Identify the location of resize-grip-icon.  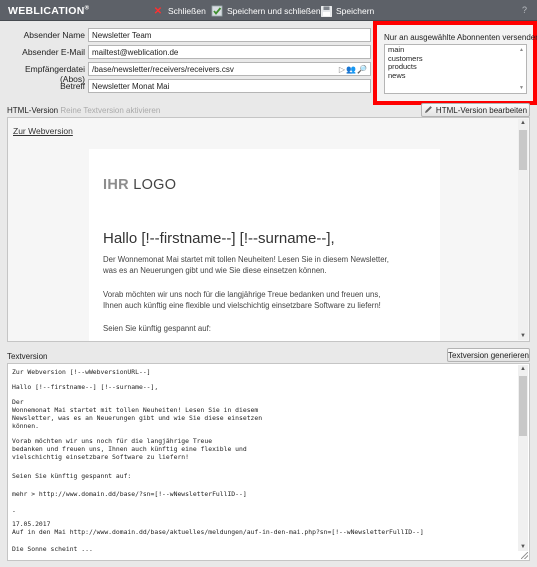
(524, 555).